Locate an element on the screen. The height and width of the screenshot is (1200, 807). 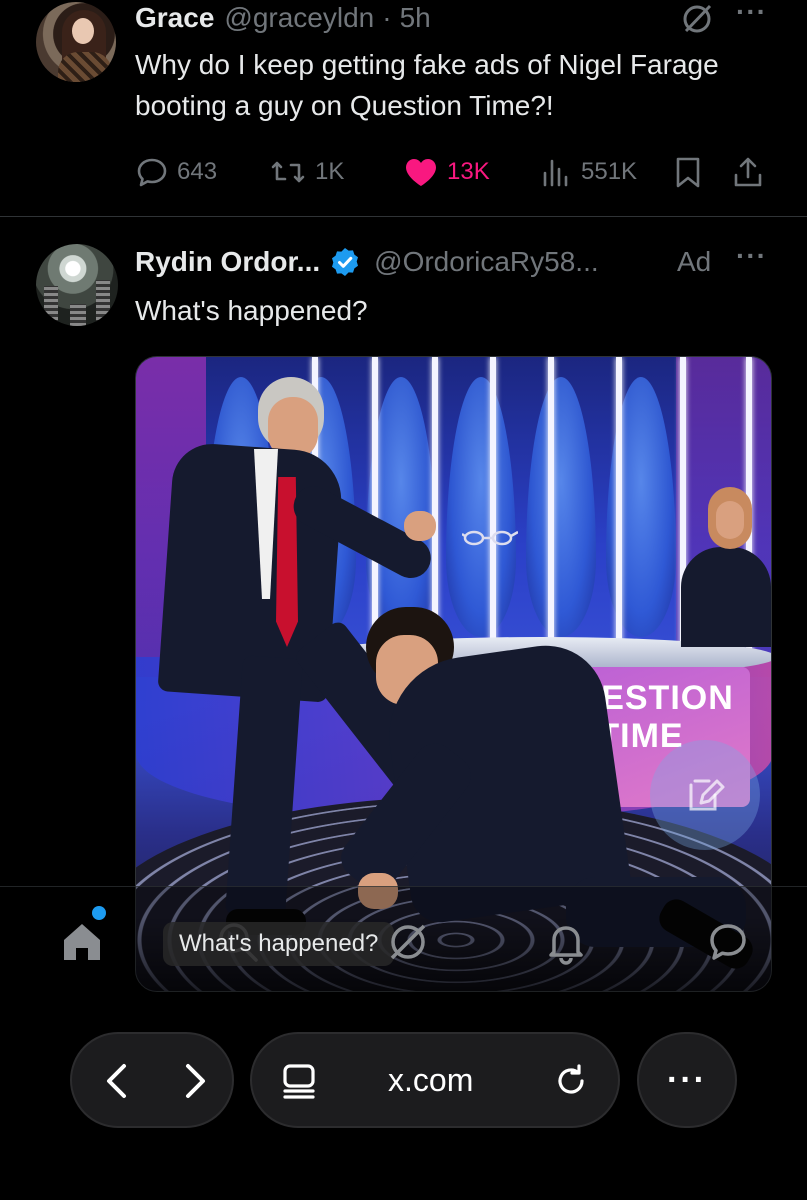
bookmark-icon is located at coordinates (688, 172).